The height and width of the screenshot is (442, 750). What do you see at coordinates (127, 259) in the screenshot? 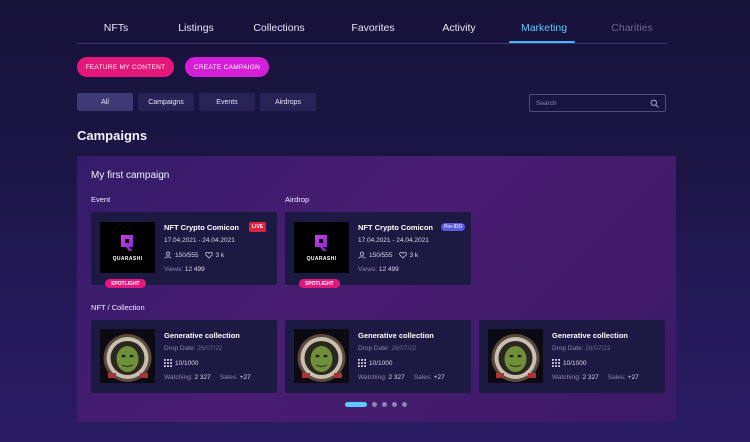
I see `logo-text: QUARASHI` at bounding box center [127, 259].